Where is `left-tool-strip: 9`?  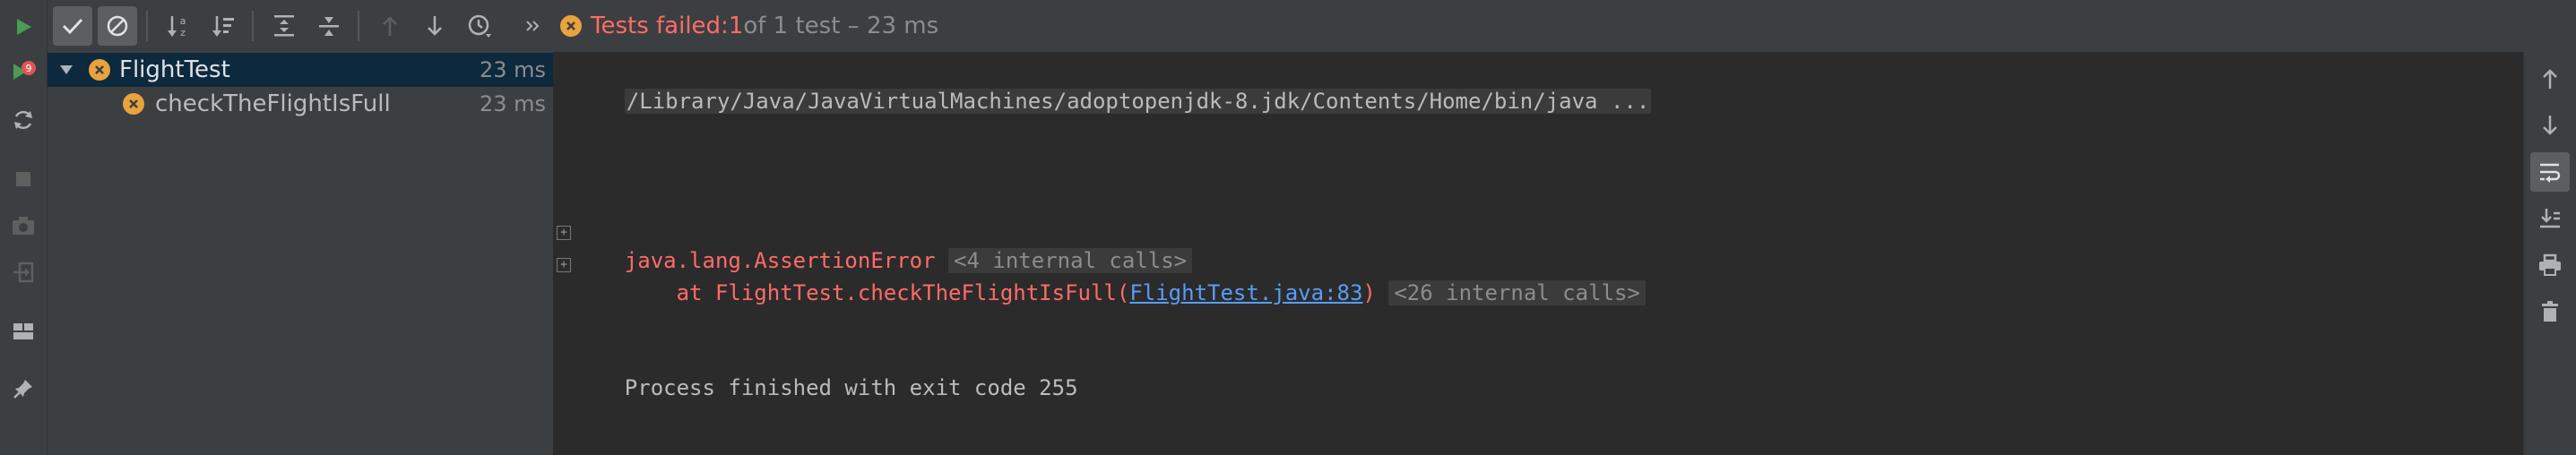 left-tool-strip: 9 is located at coordinates (24, 227).